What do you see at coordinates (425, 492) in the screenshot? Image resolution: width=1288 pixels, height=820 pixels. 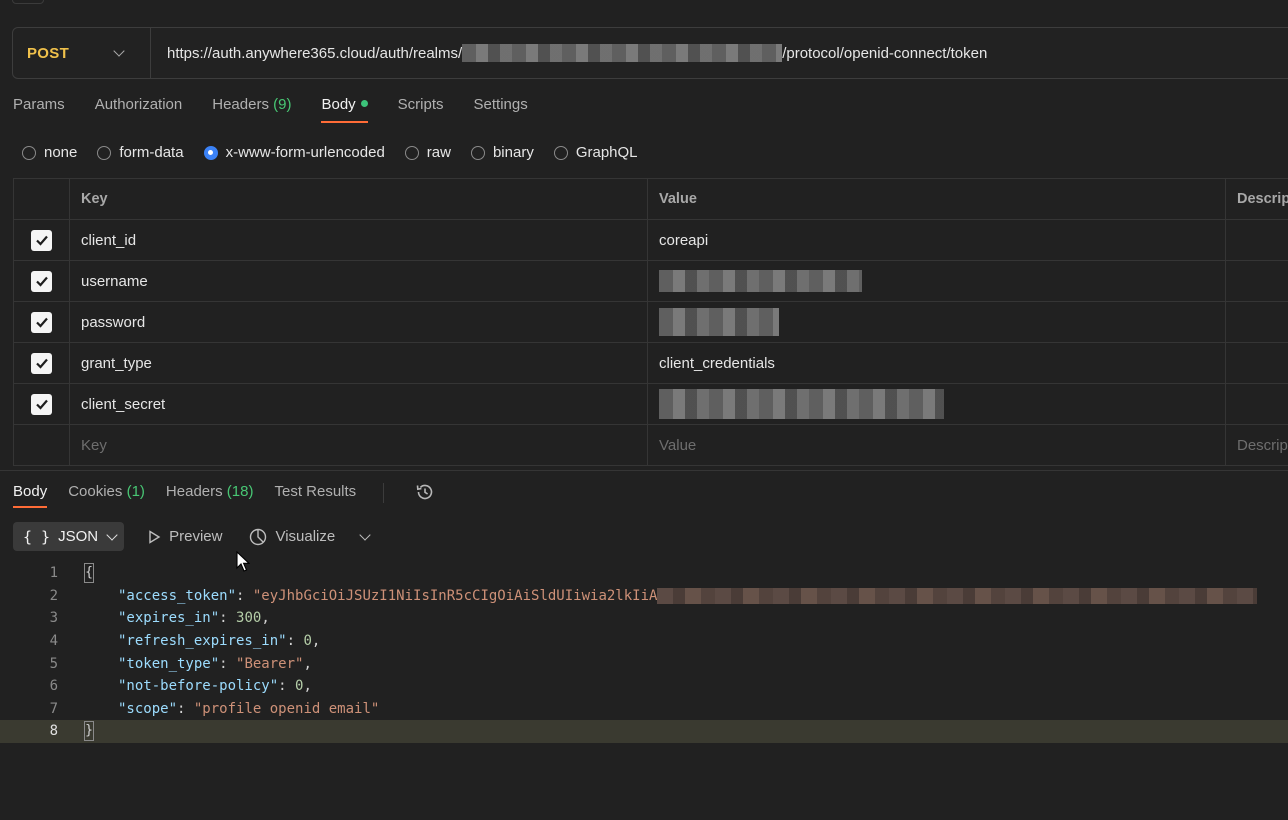 I see `history-icon` at bounding box center [425, 492].